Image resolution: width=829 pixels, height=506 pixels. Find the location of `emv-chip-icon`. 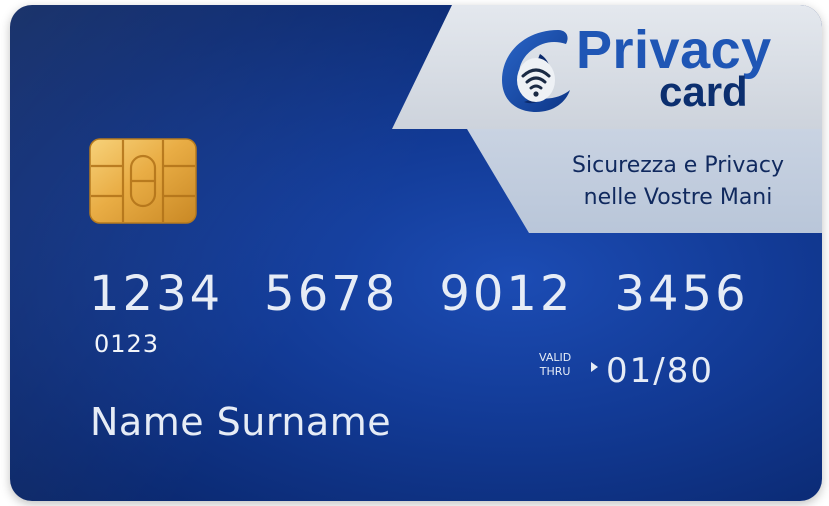

emv-chip-icon is located at coordinates (143, 181).